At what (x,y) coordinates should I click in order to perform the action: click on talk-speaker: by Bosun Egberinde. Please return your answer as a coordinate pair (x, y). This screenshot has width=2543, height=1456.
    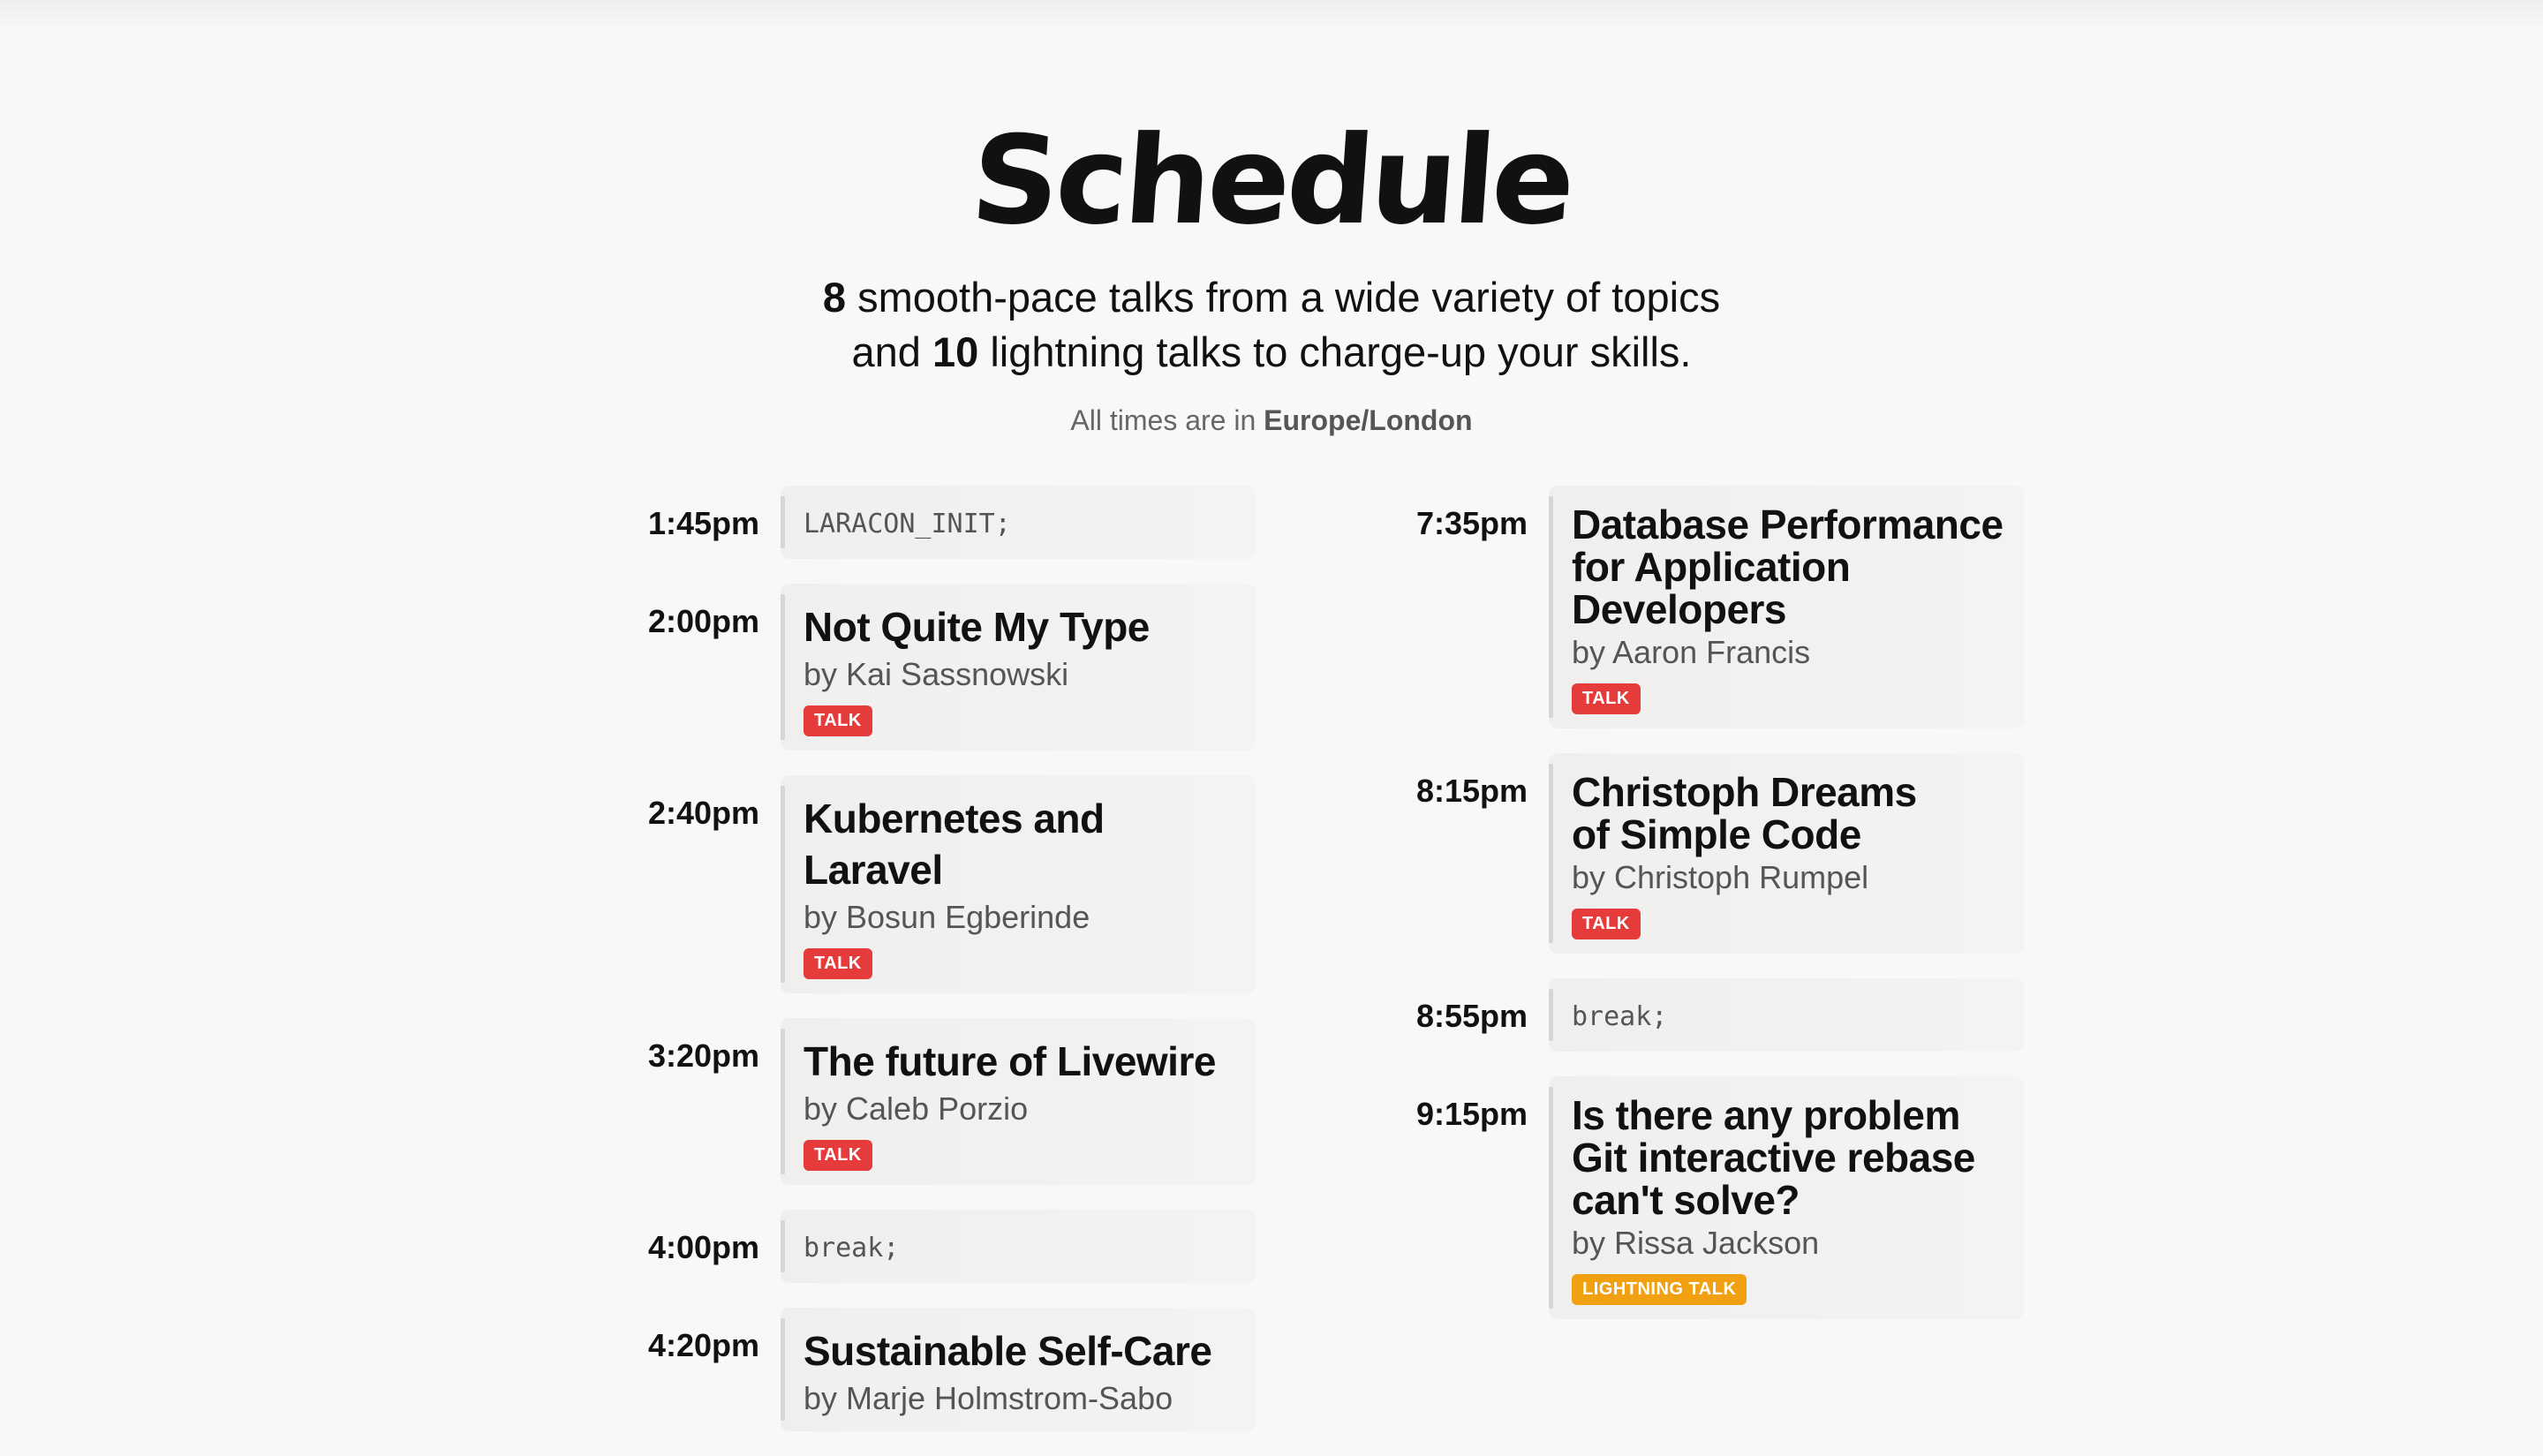
    Looking at the image, I should click on (947, 917).